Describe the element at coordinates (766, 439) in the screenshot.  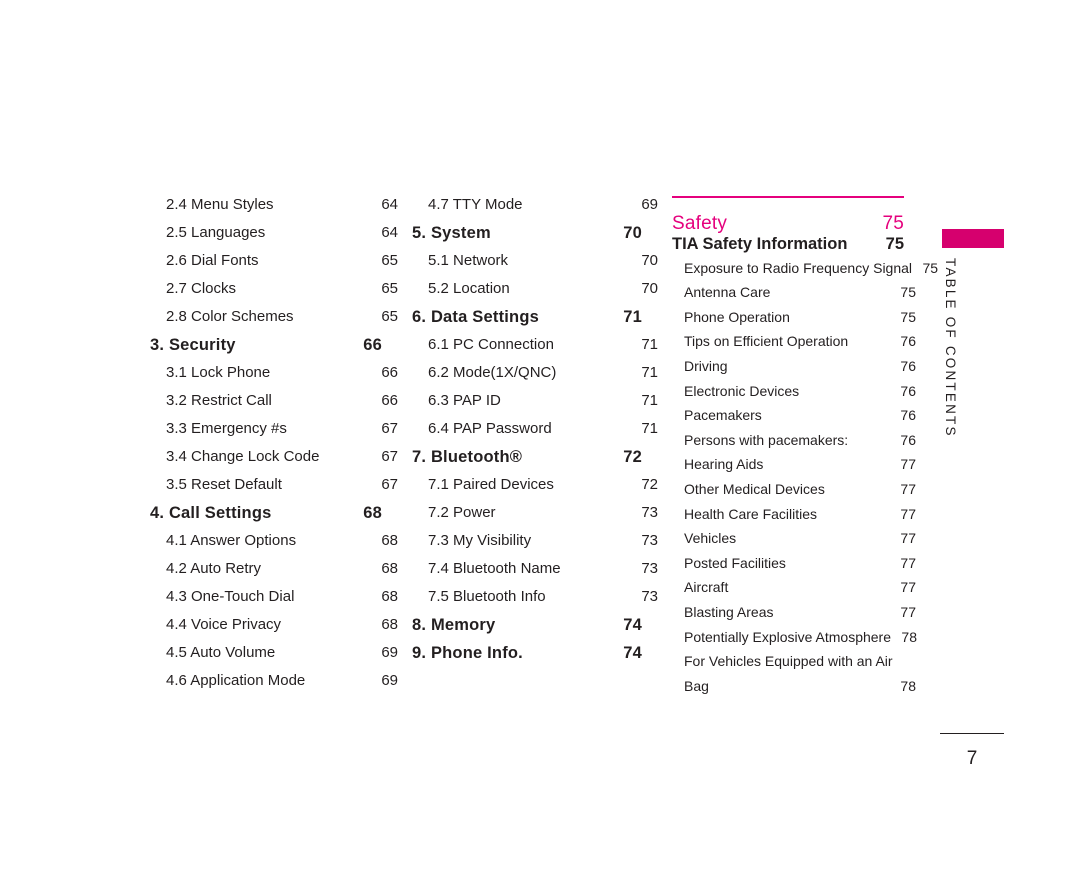
I see `toc-entry-label: Persons with pacemakers:` at that location.